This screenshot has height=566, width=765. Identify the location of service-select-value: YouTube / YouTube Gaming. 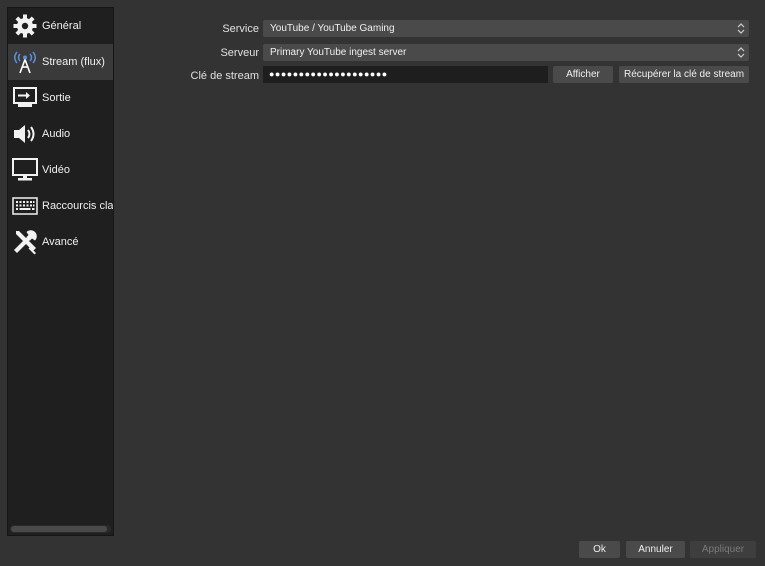
(332, 28).